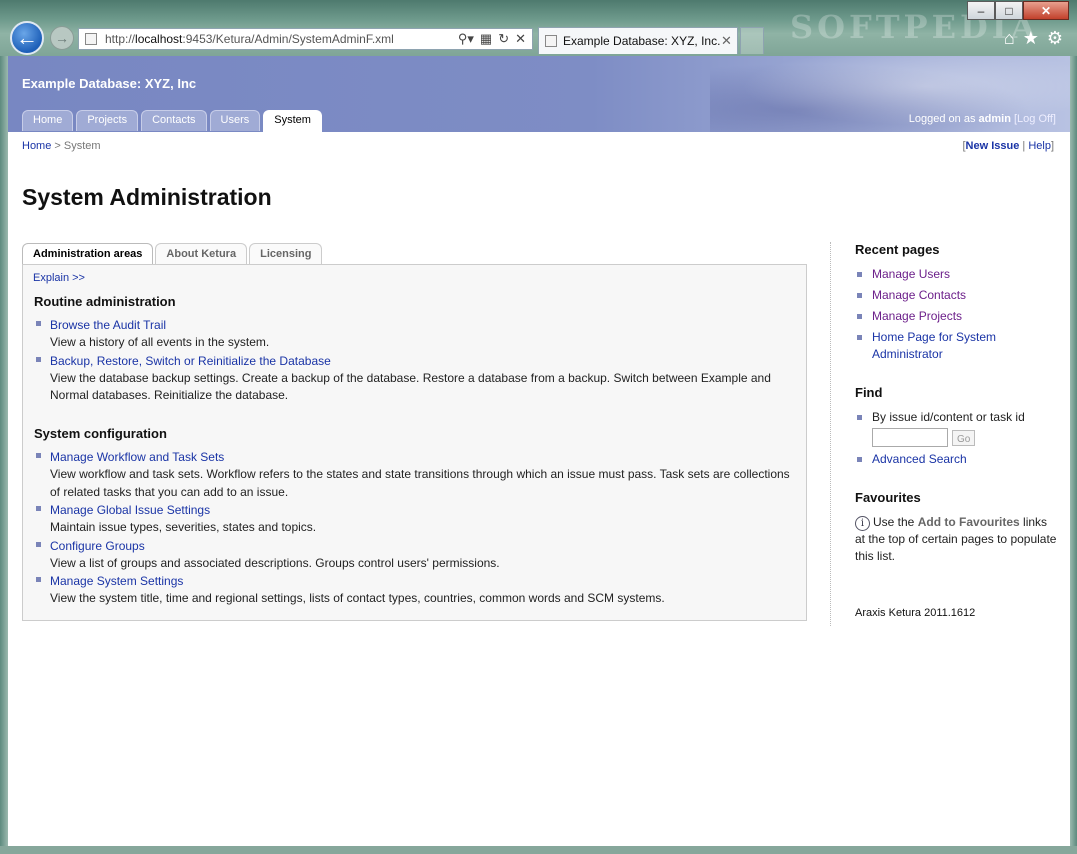 The width and height of the screenshot is (1077, 854). I want to click on list-item: Home Page for System Administrator, so click(957, 346).